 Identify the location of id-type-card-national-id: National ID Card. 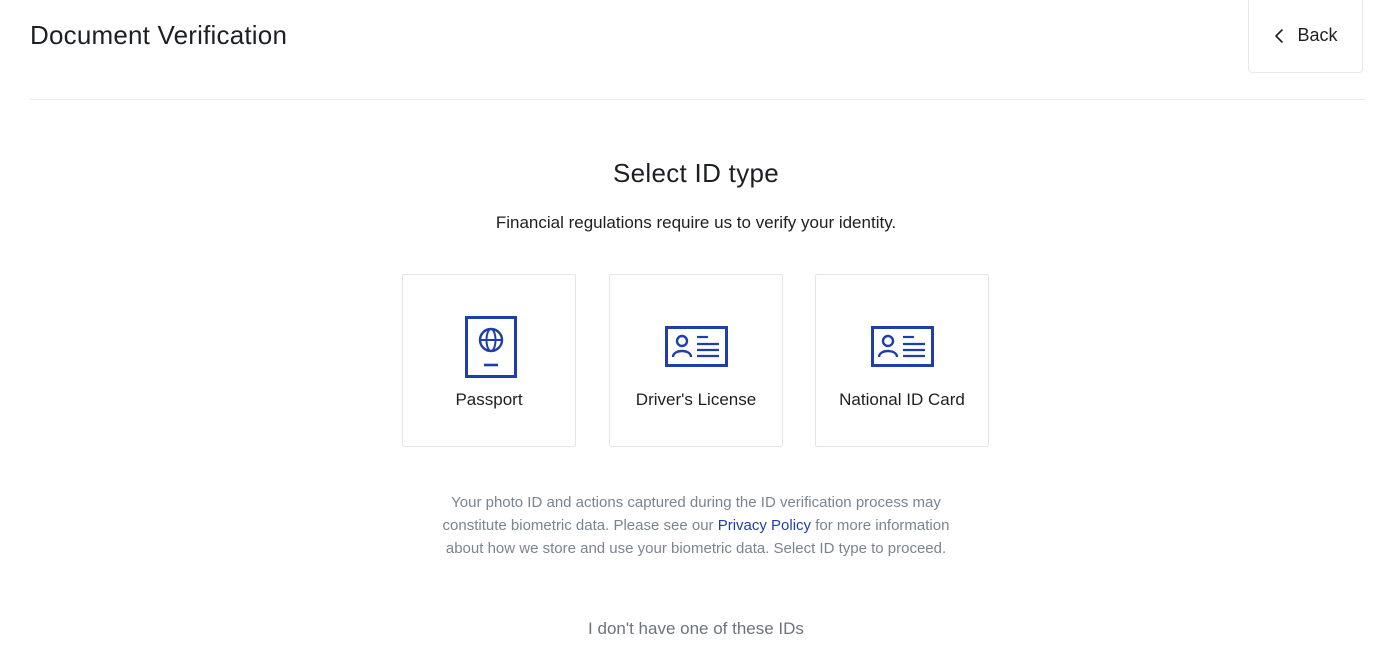
(902, 360).